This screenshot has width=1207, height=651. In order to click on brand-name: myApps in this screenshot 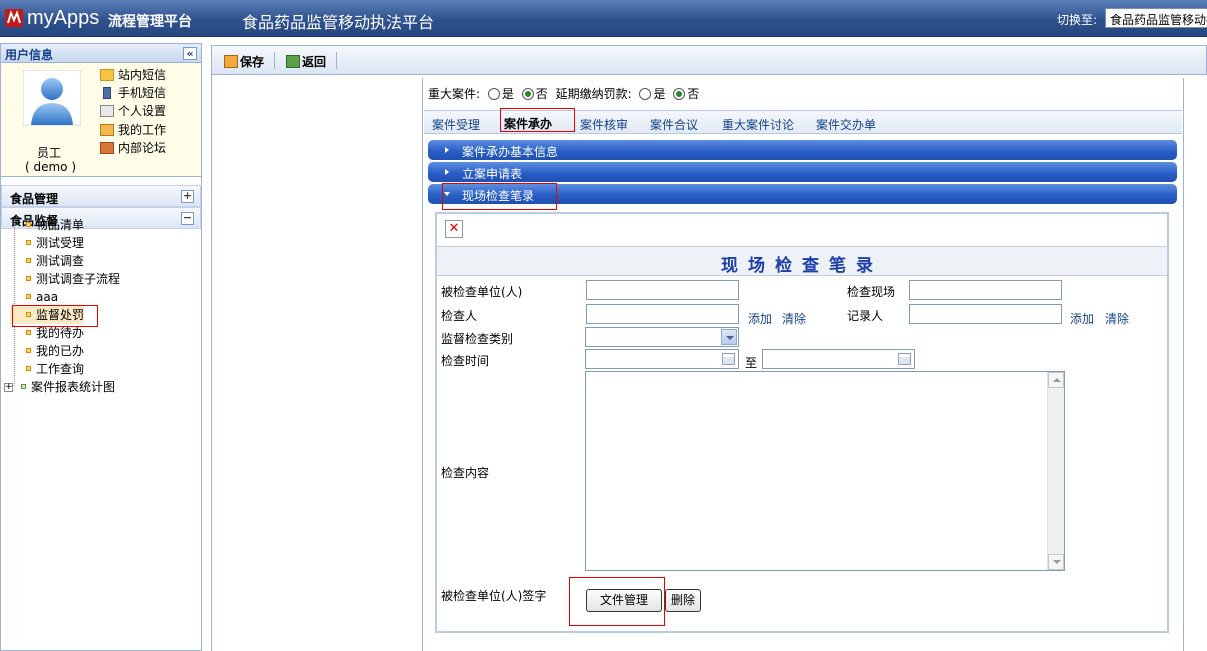, I will do `click(63, 18)`.